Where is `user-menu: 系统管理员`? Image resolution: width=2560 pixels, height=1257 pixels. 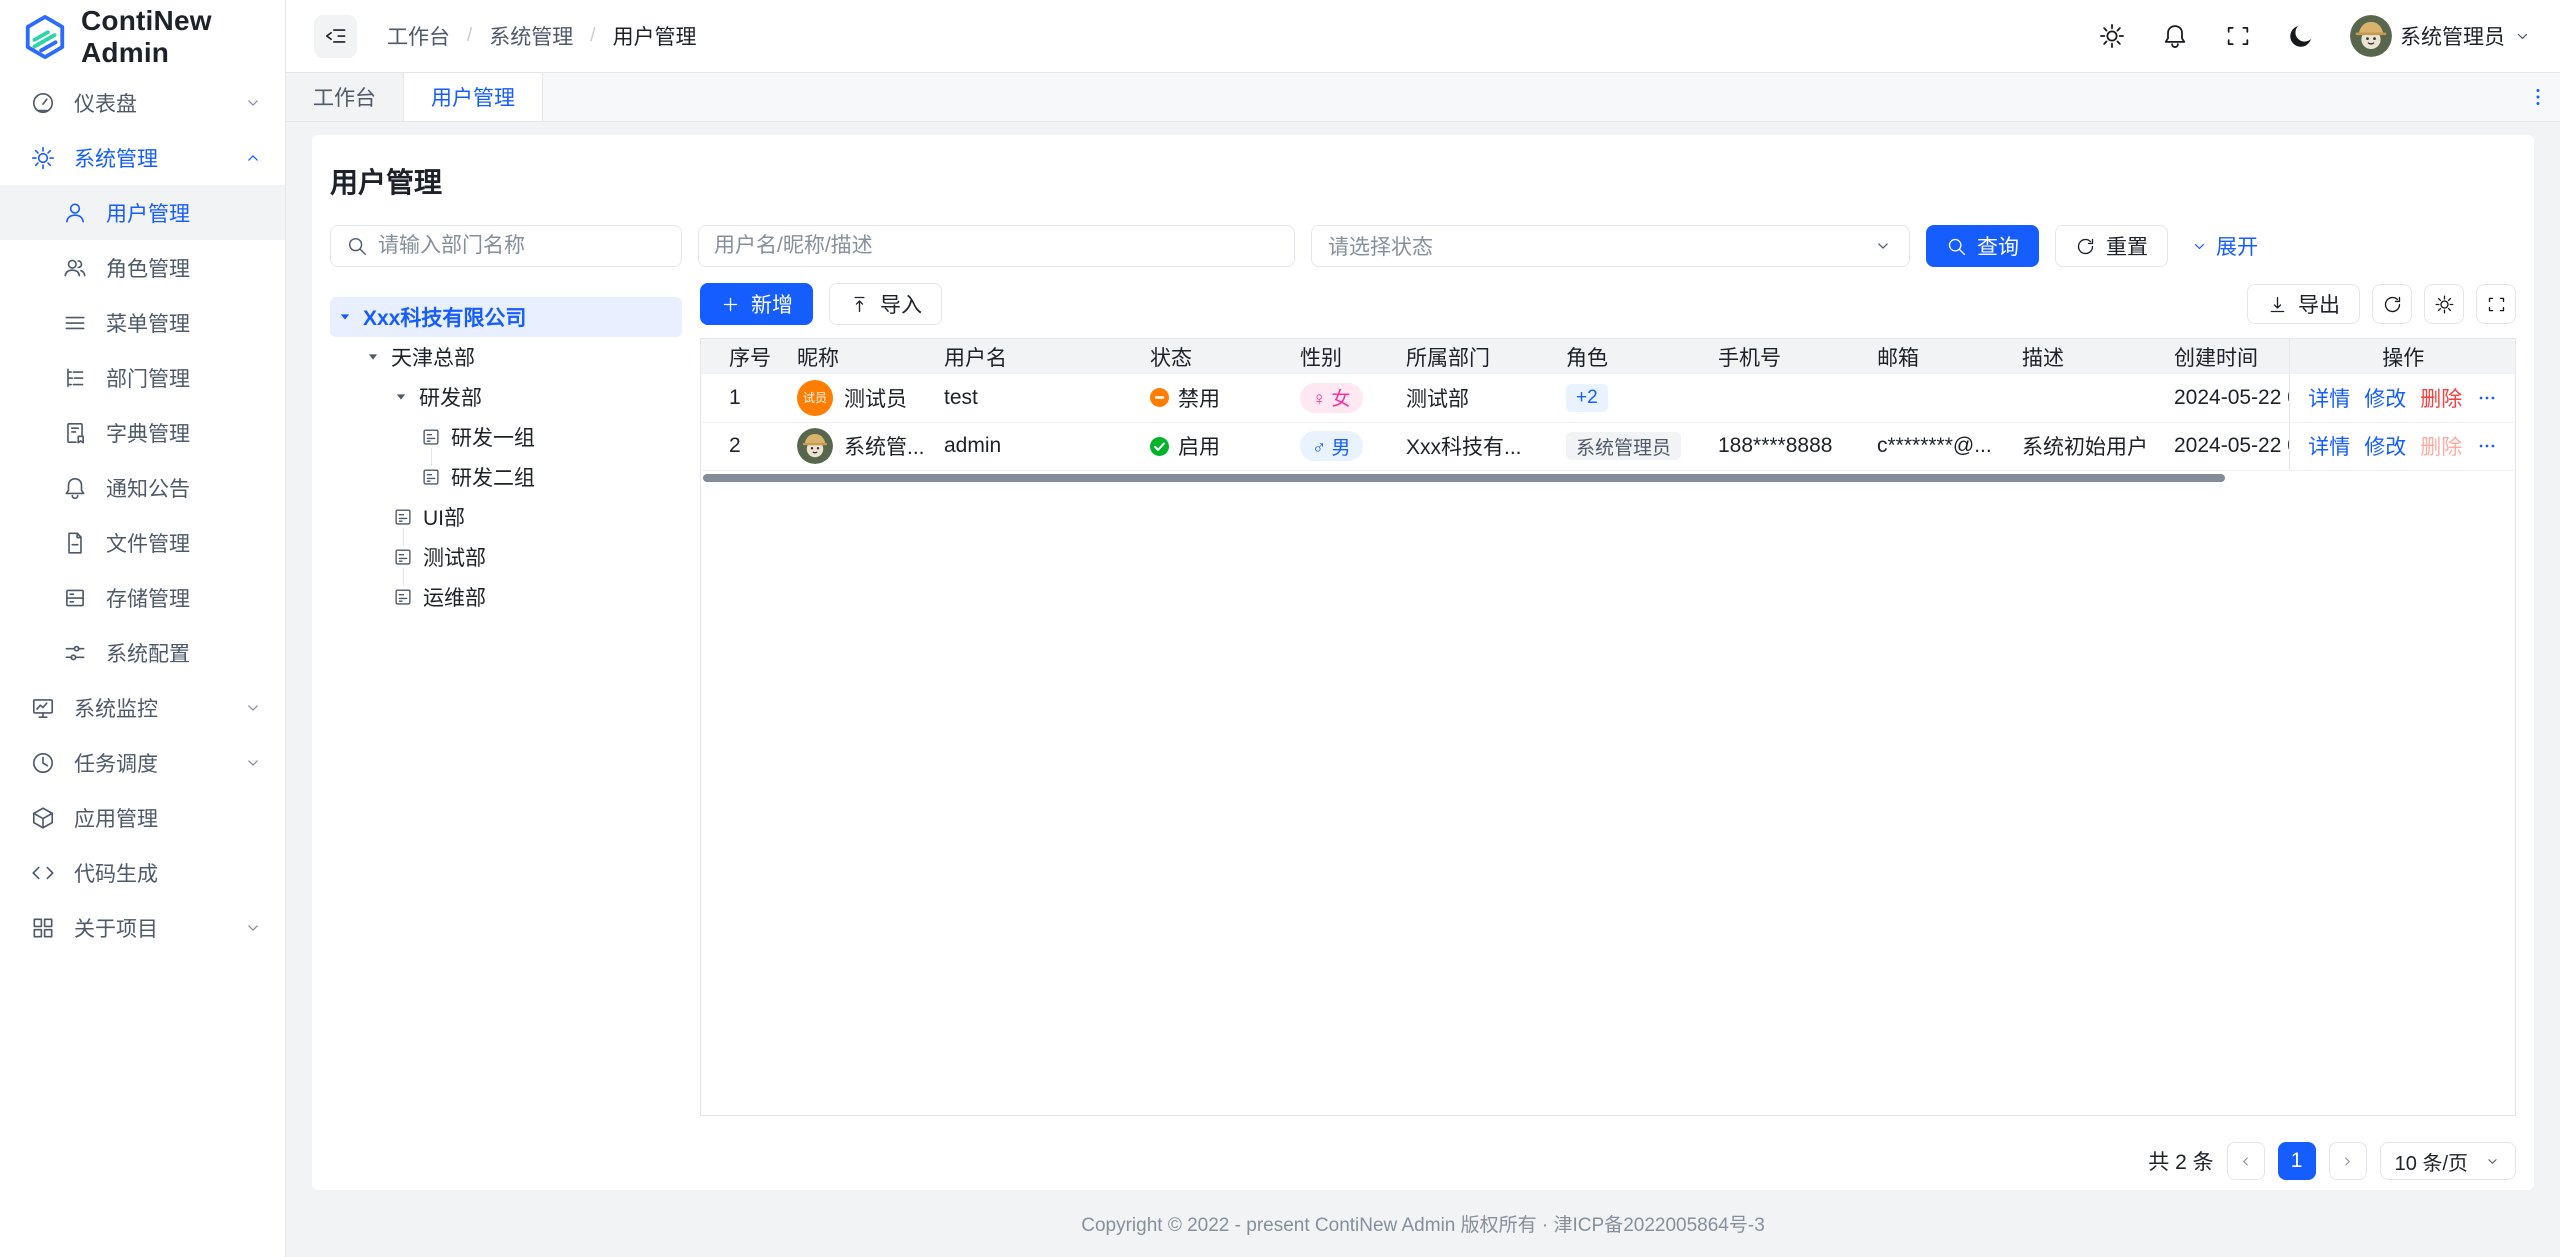
user-menu: 系统管理员 is located at coordinates (2441, 36).